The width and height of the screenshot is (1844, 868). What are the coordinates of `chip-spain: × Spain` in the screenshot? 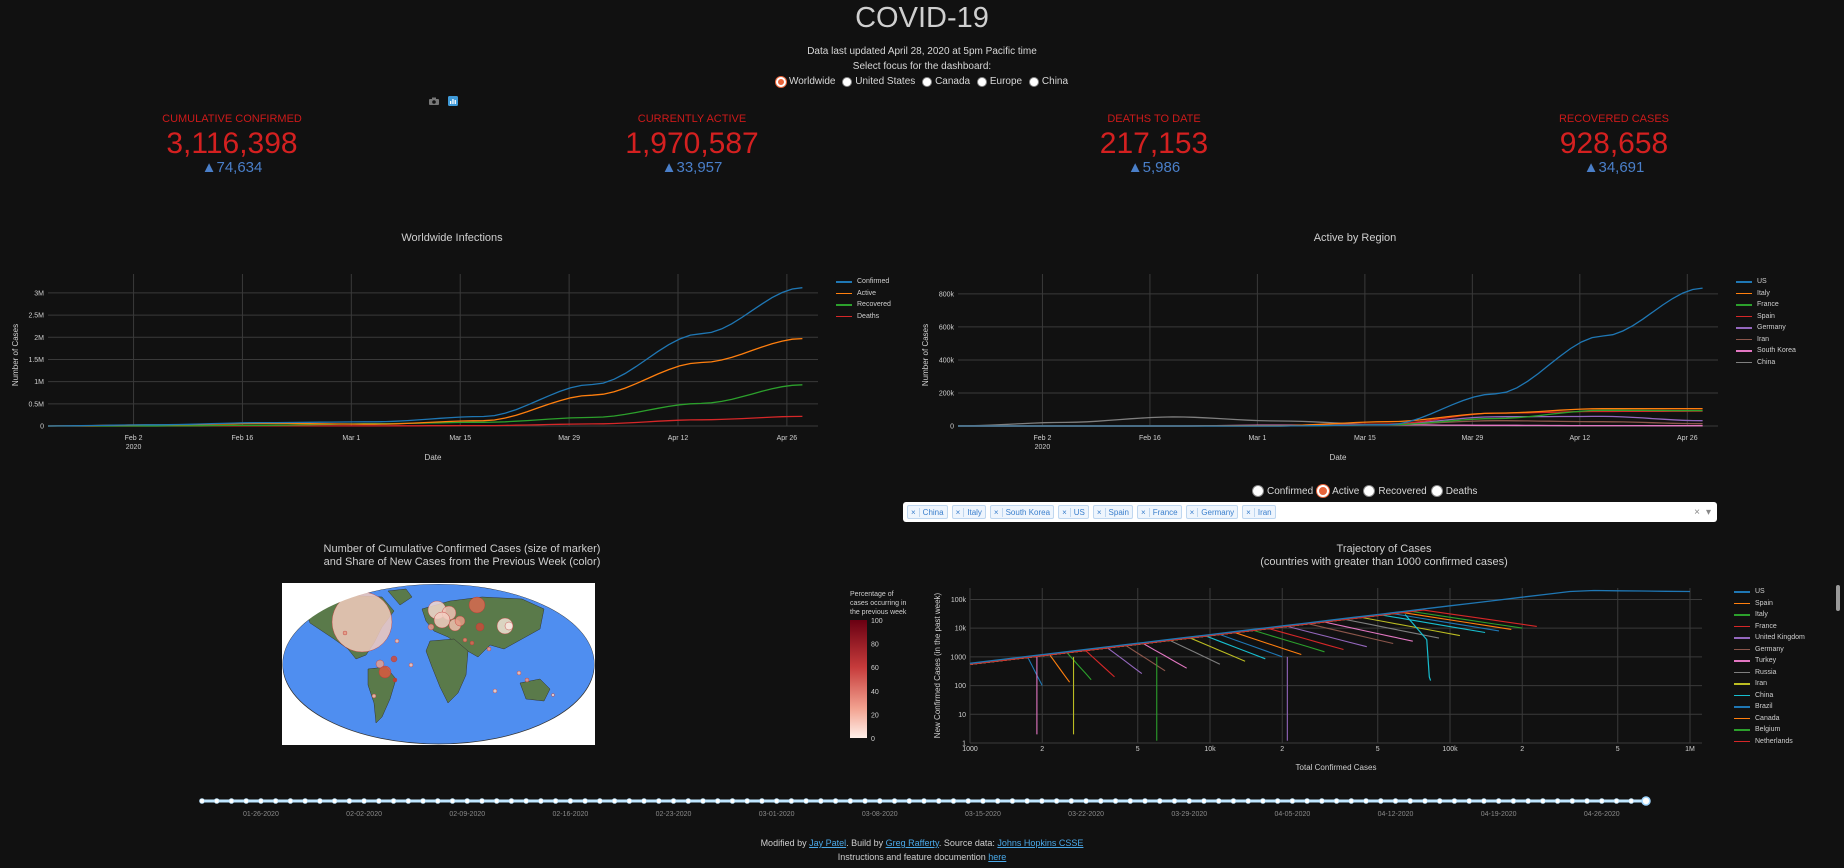 It's located at (1113, 512).